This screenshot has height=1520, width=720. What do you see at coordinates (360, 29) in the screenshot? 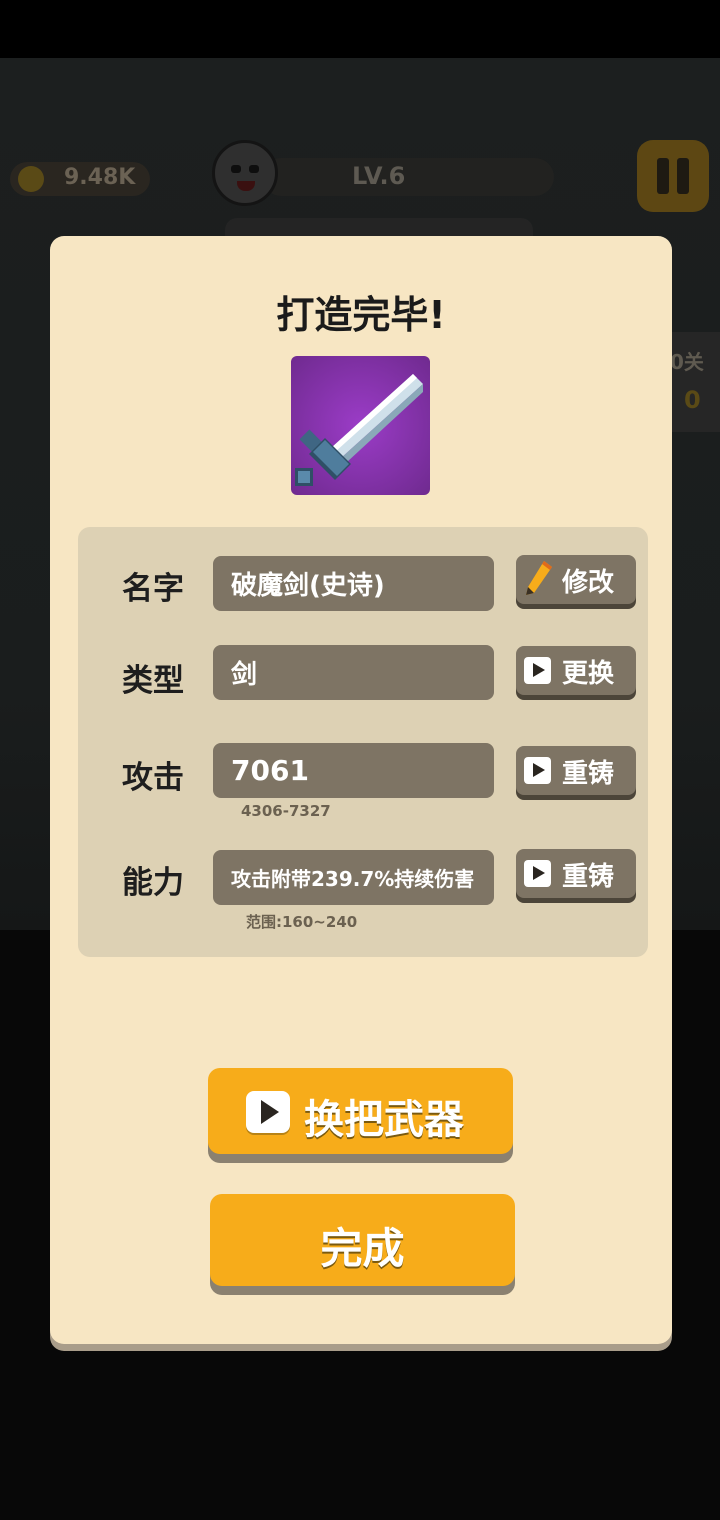
I see `status-bar-area` at bounding box center [360, 29].